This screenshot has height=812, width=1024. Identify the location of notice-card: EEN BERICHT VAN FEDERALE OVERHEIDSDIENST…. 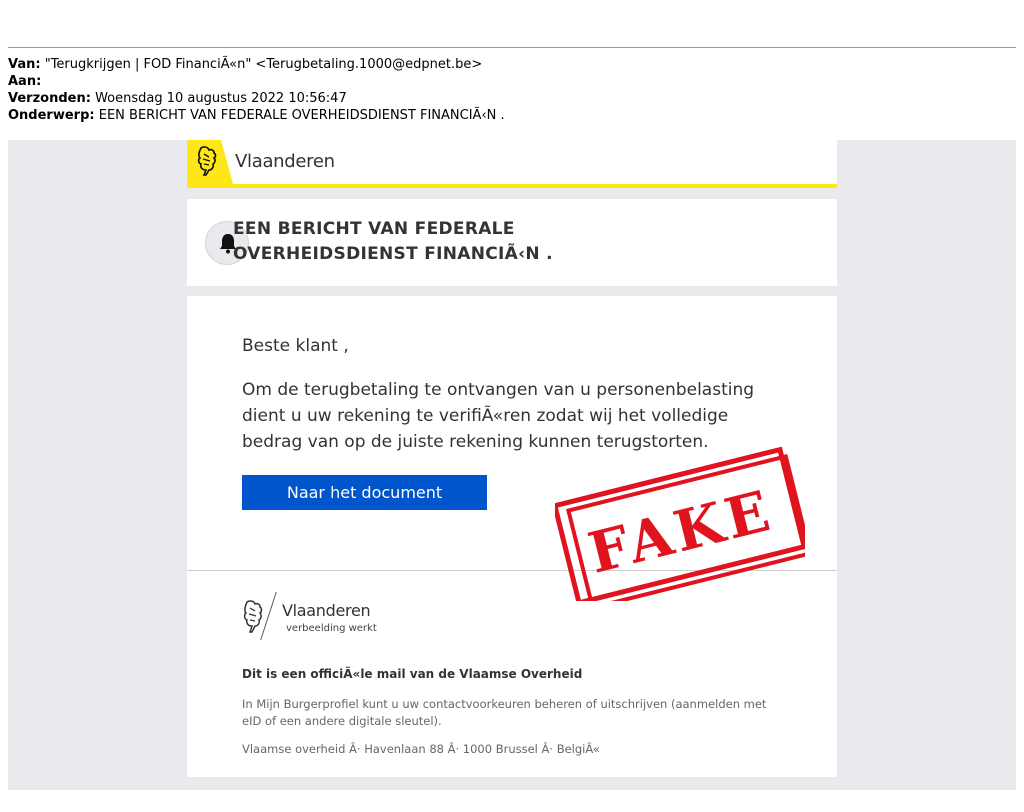
(512, 242).